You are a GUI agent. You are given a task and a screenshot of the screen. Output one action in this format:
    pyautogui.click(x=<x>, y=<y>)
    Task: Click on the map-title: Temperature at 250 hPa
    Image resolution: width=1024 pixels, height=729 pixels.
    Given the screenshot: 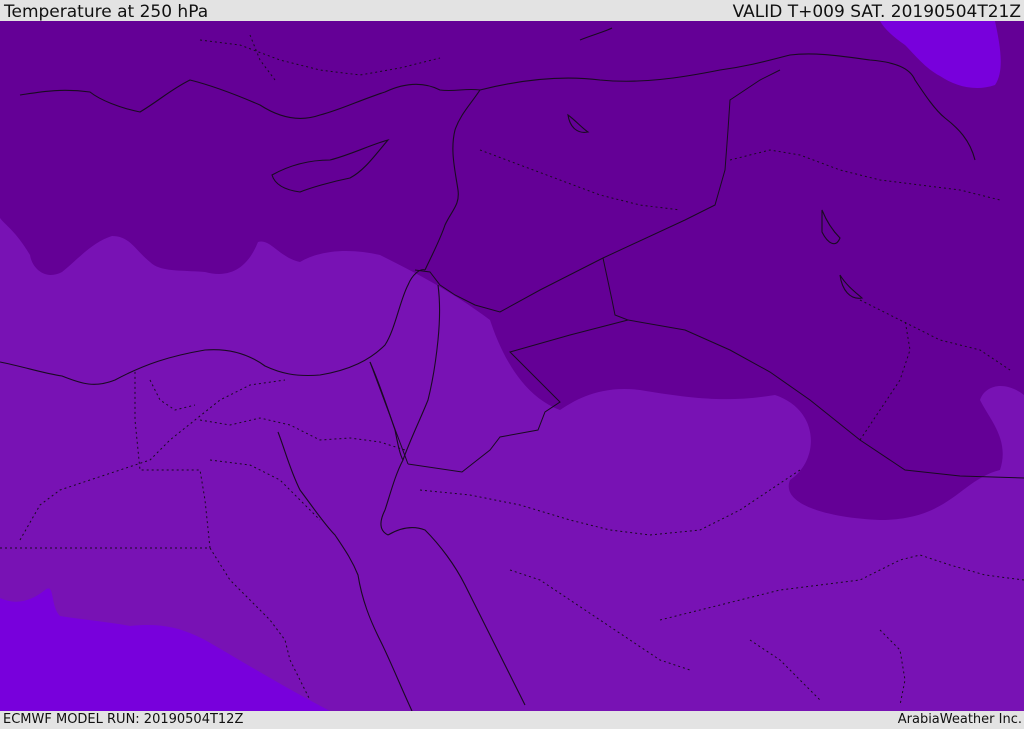 What is the action you would take?
    pyautogui.click(x=106, y=12)
    